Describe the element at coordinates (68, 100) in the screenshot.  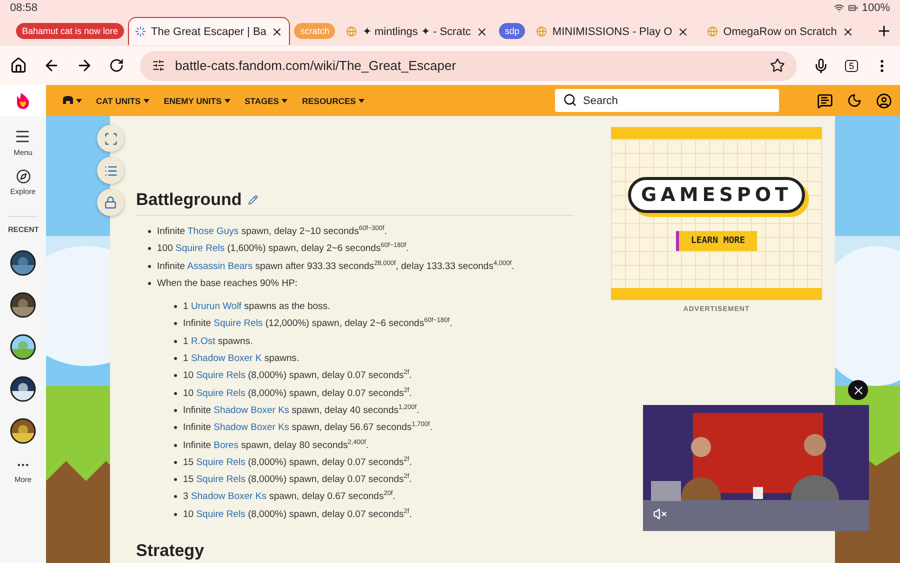
I see `wiki-logo-icon` at that location.